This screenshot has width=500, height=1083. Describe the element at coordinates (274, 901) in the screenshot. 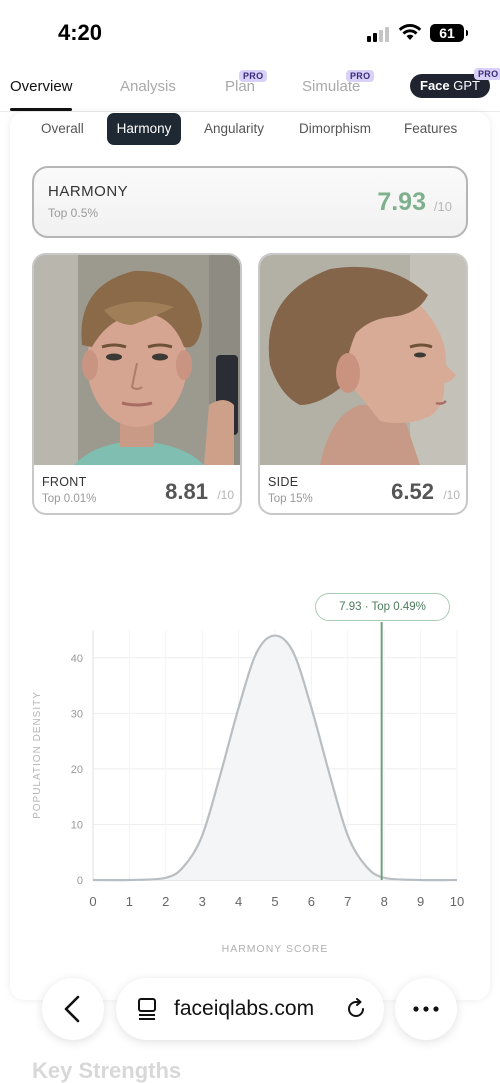

I see `x-tick-label: 5` at that location.